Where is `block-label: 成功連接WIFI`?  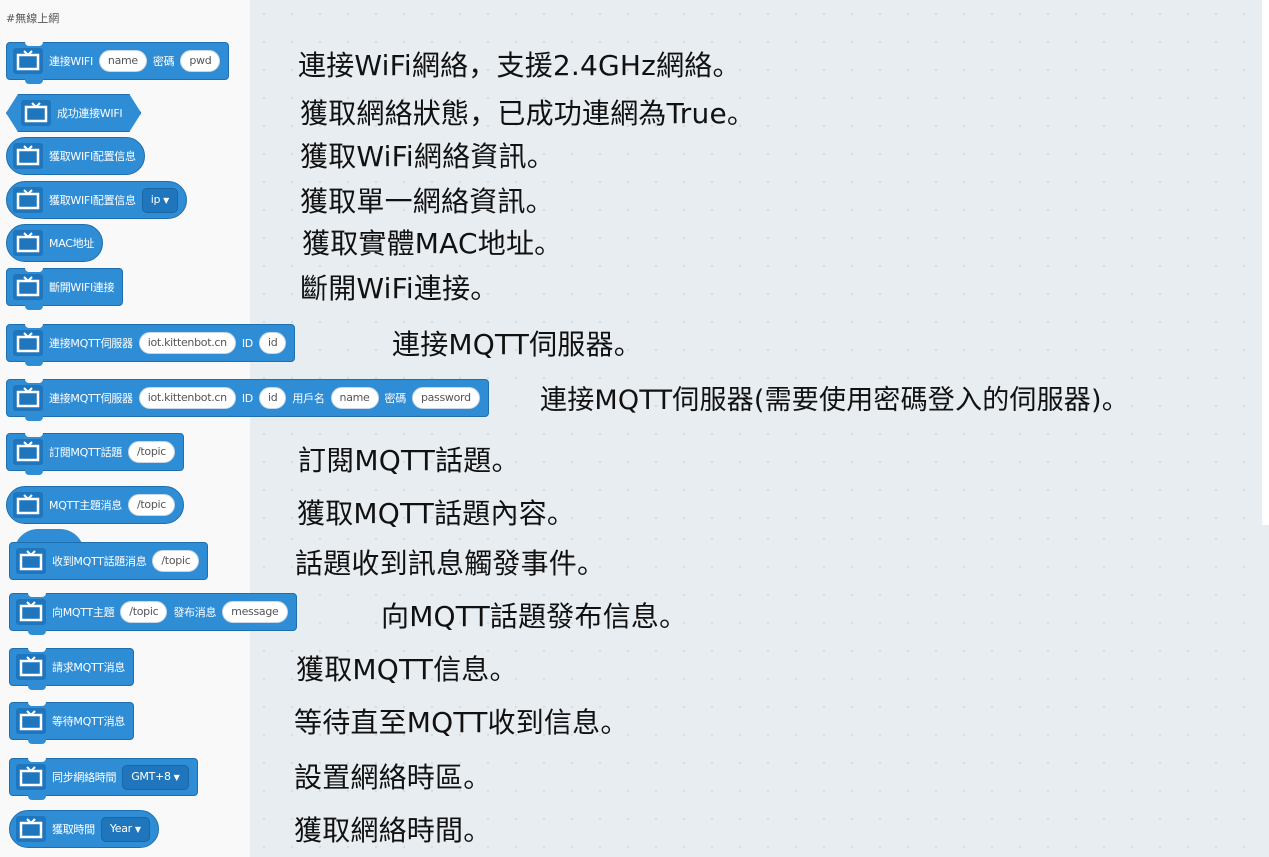 block-label: 成功連接WIFI is located at coordinates (90, 113).